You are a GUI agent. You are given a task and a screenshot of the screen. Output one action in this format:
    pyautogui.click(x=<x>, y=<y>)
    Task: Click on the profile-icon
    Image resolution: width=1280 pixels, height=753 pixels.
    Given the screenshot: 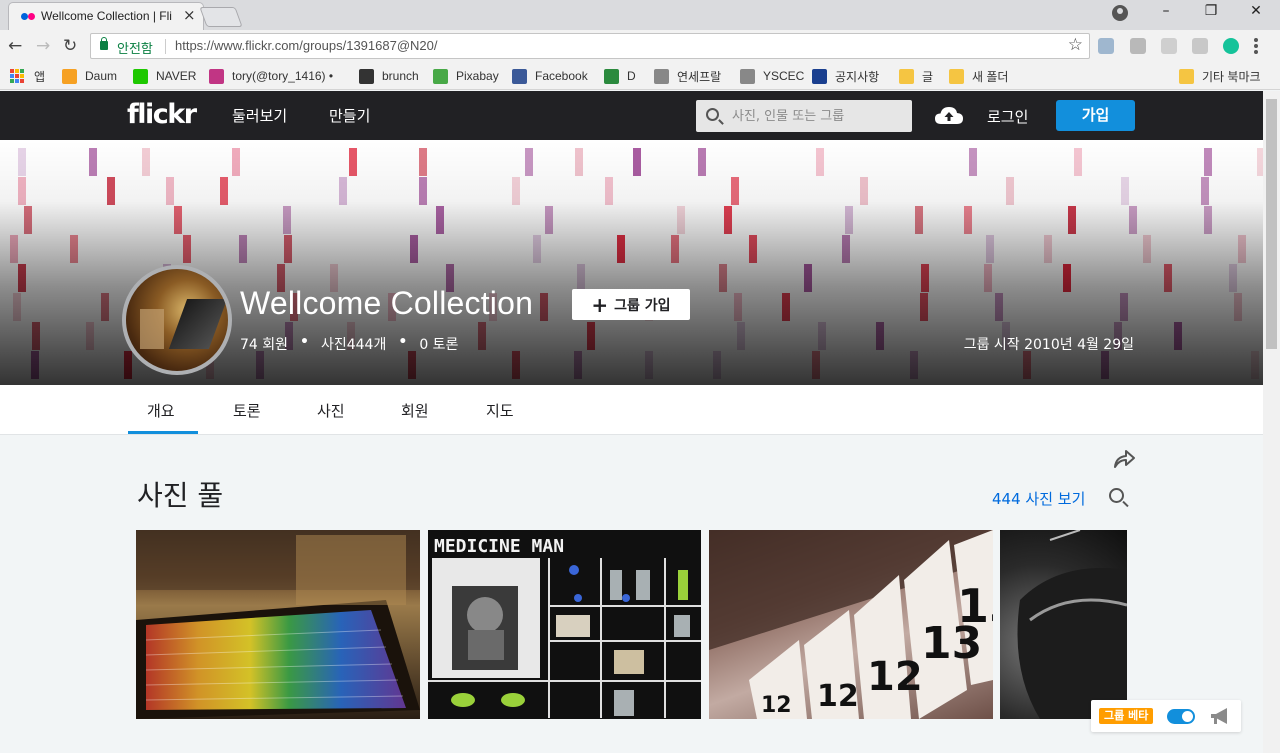 What is the action you would take?
    pyautogui.click(x=1120, y=13)
    